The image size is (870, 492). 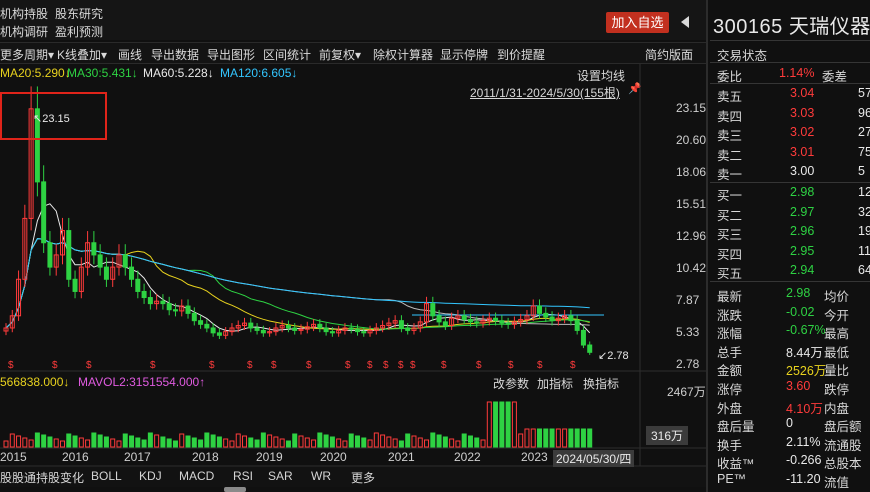 I want to click on sells-row-price: 3.00, so click(x=802, y=171).